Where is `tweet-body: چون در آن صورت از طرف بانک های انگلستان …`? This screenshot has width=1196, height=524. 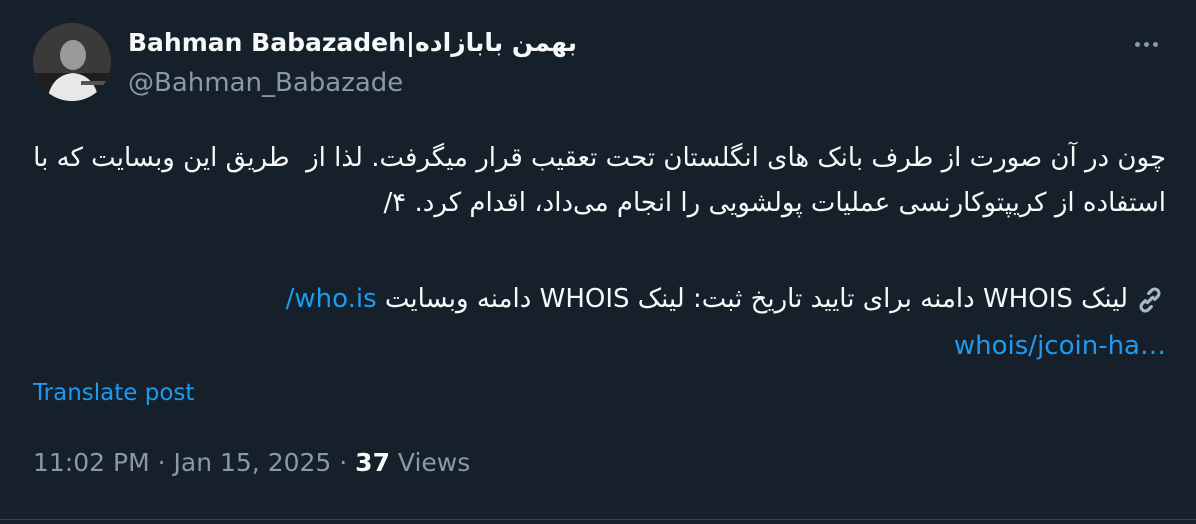 tweet-body: چون در آن صورت از طرف بانک های انگلستان … is located at coordinates (595, 180).